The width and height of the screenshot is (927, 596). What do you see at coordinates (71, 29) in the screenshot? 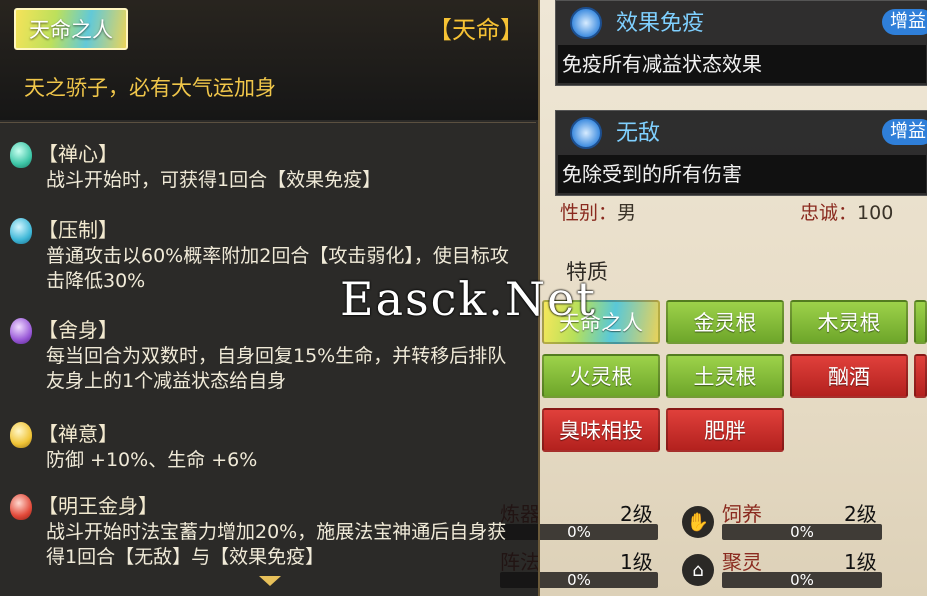
I see `trait-badge: 天命之人` at bounding box center [71, 29].